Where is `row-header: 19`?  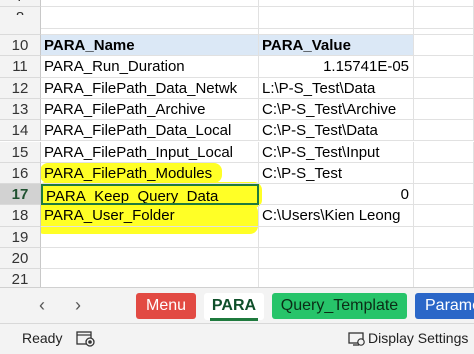 row-header: 19 is located at coordinates (20, 237).